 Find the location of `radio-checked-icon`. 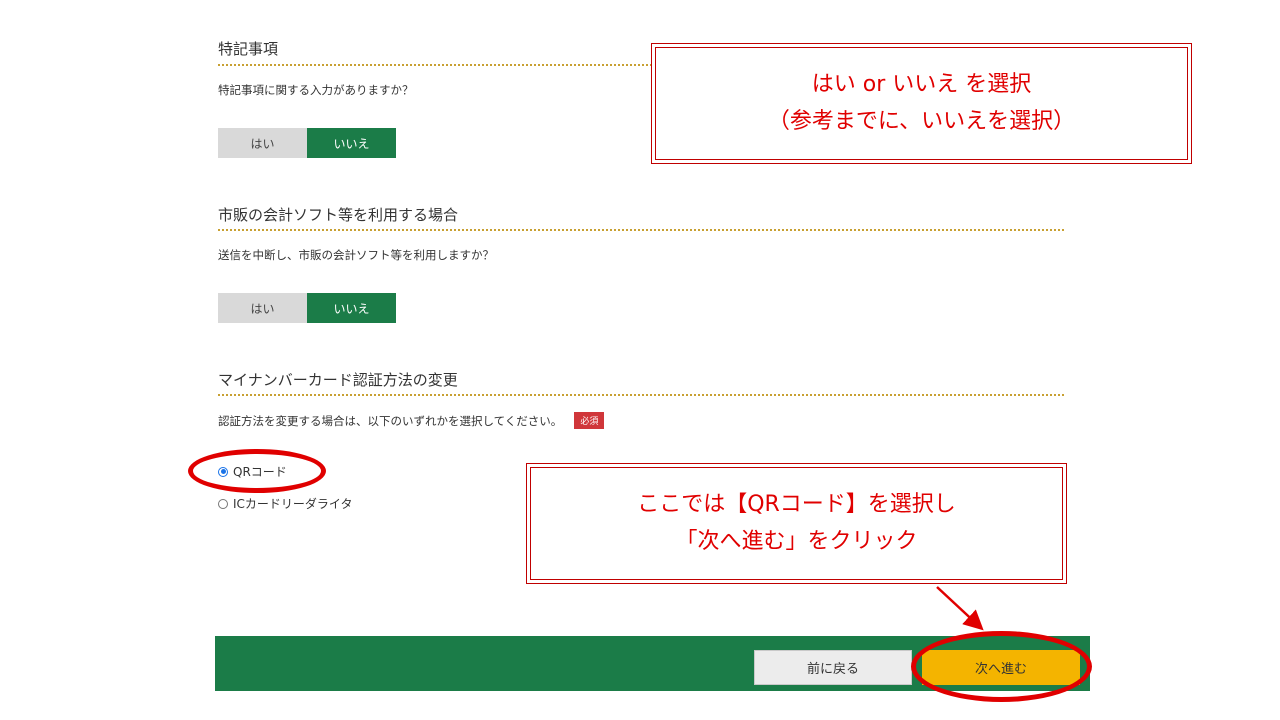

radio-checked-icon is located at coordinates (223, 471).